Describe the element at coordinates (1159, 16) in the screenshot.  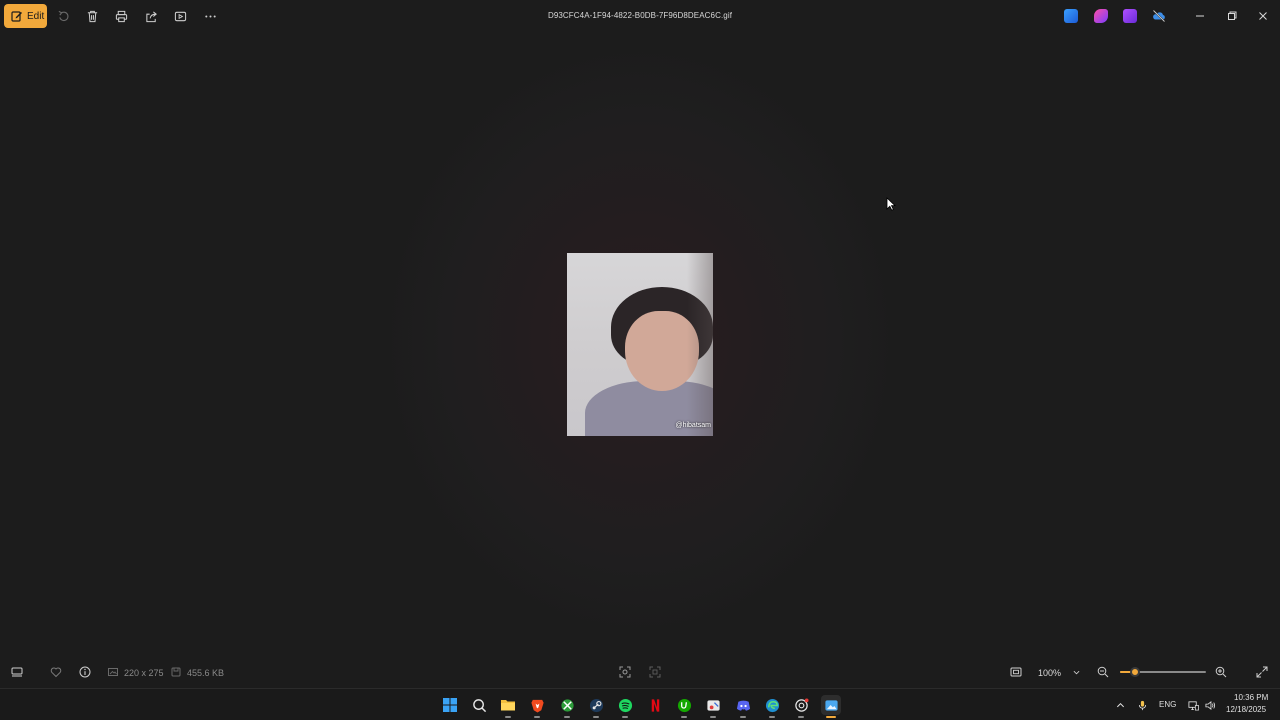
I see `onedrive-icon` at that location.